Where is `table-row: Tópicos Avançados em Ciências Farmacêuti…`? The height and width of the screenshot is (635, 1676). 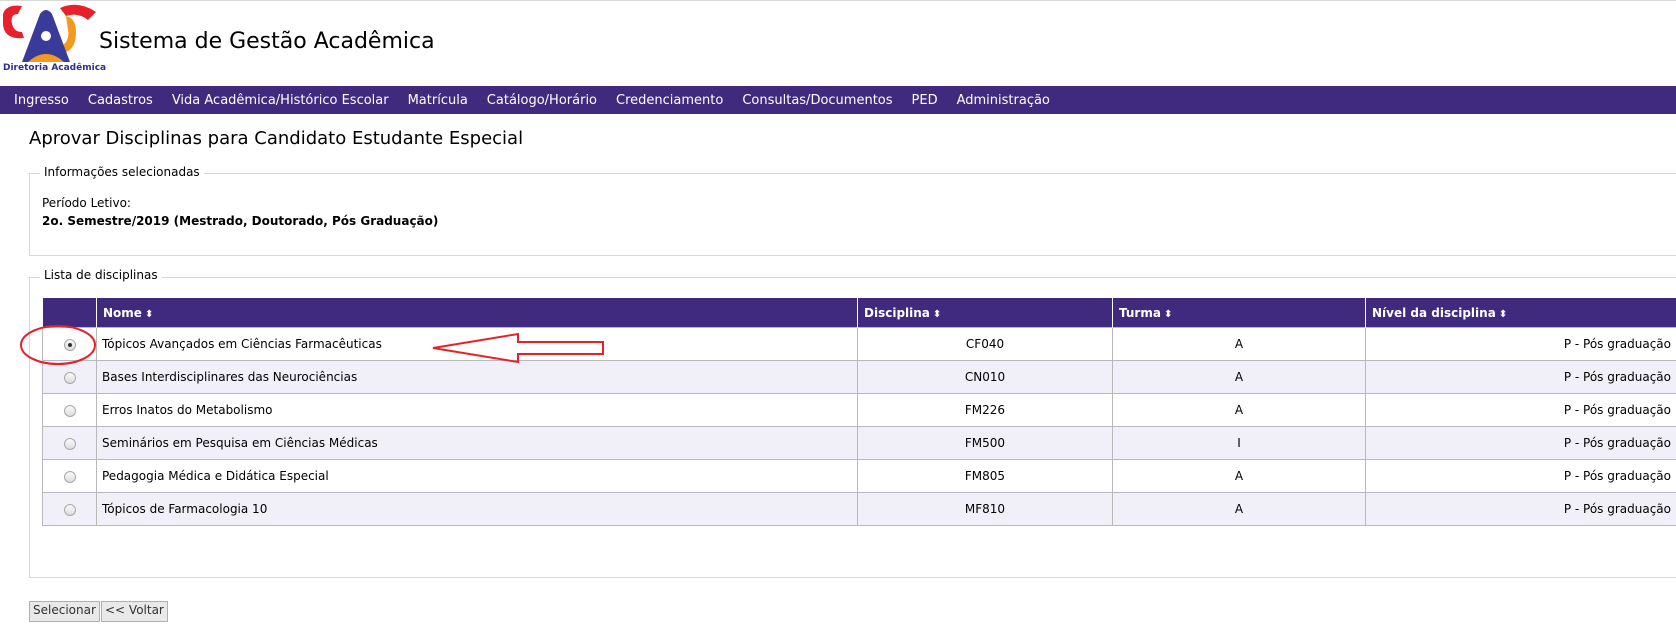 table-row: Tópicos Avançados em Ciências Farmacêuti… is located at coordinates (859, 344).